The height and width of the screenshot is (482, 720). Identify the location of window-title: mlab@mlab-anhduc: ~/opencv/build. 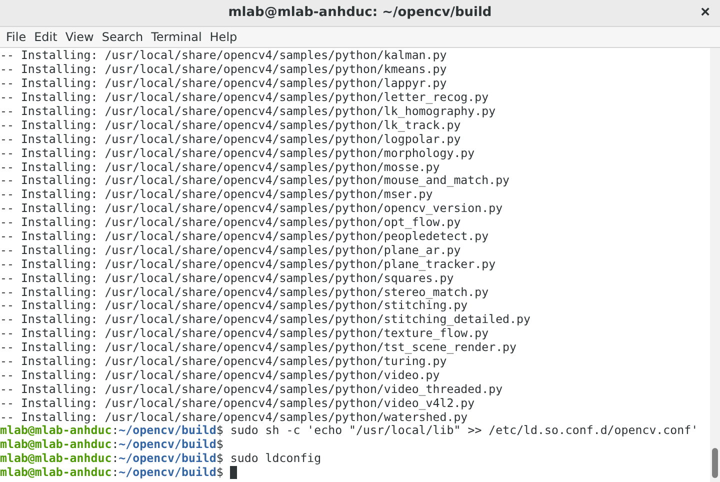
(360, 13).